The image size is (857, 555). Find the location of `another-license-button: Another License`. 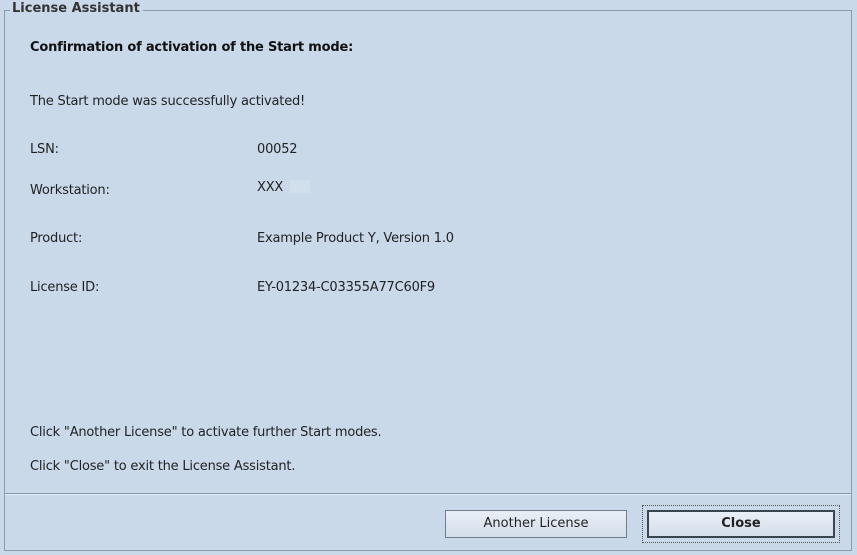

another-license-button: Another License is located at coordinates (536, 524).